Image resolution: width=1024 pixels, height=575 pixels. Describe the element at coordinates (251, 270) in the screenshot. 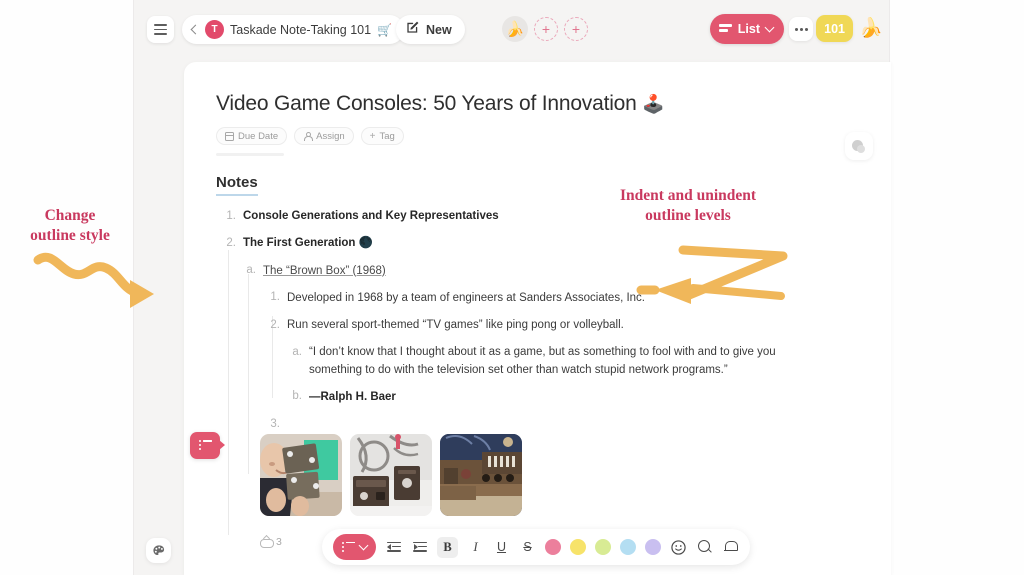

I see `list-marker: a.` at that location.